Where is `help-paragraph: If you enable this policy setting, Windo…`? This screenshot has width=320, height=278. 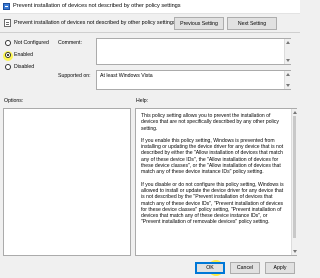
help-paragraph: If you enable this policy setting, Windo… is located at coordinates (212, 156).